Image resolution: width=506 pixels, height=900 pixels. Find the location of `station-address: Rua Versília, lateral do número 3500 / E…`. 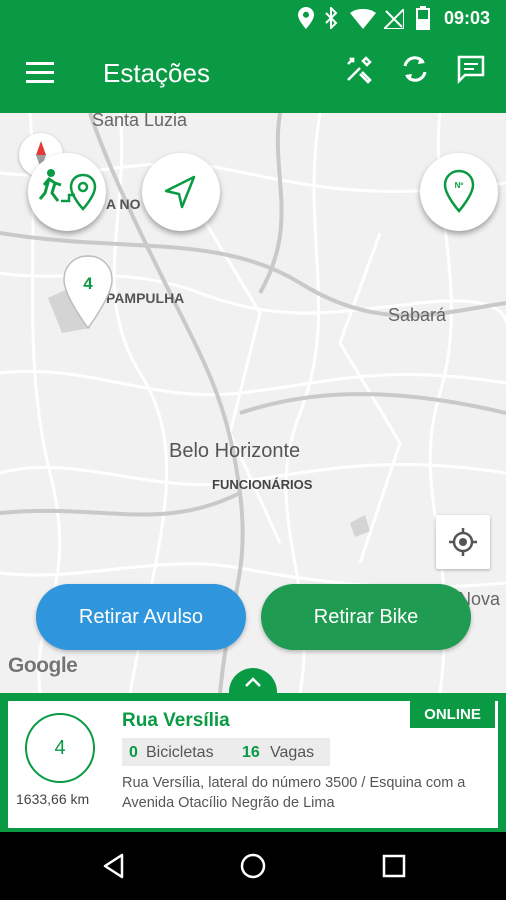

station-address: Rua Versília, lateral do número 3500 / E… is located at coordinates (294, 793).